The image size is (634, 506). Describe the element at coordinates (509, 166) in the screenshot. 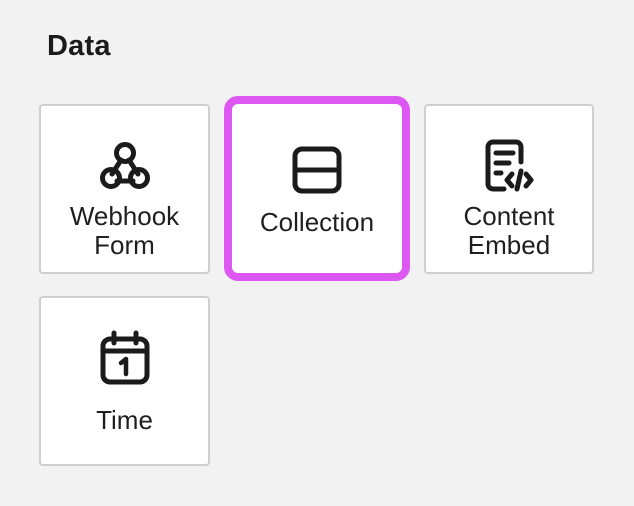

I see `code-file-icon` at that location.